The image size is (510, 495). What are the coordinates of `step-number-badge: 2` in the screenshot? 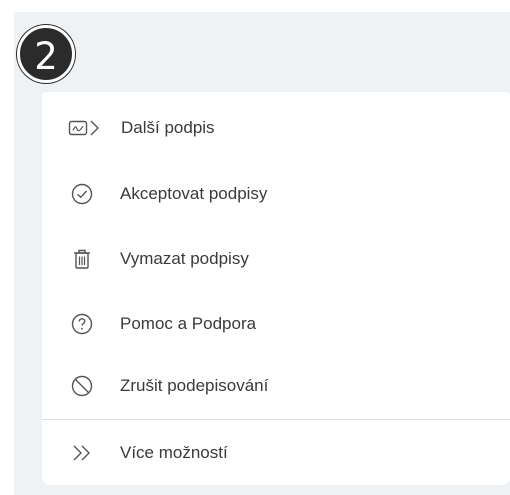 It's located at (46, 54).